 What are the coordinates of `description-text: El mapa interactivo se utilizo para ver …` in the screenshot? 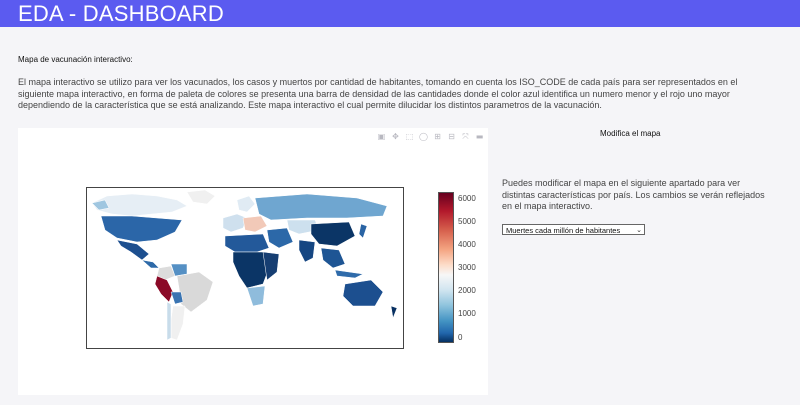 It's located at (378, 93).